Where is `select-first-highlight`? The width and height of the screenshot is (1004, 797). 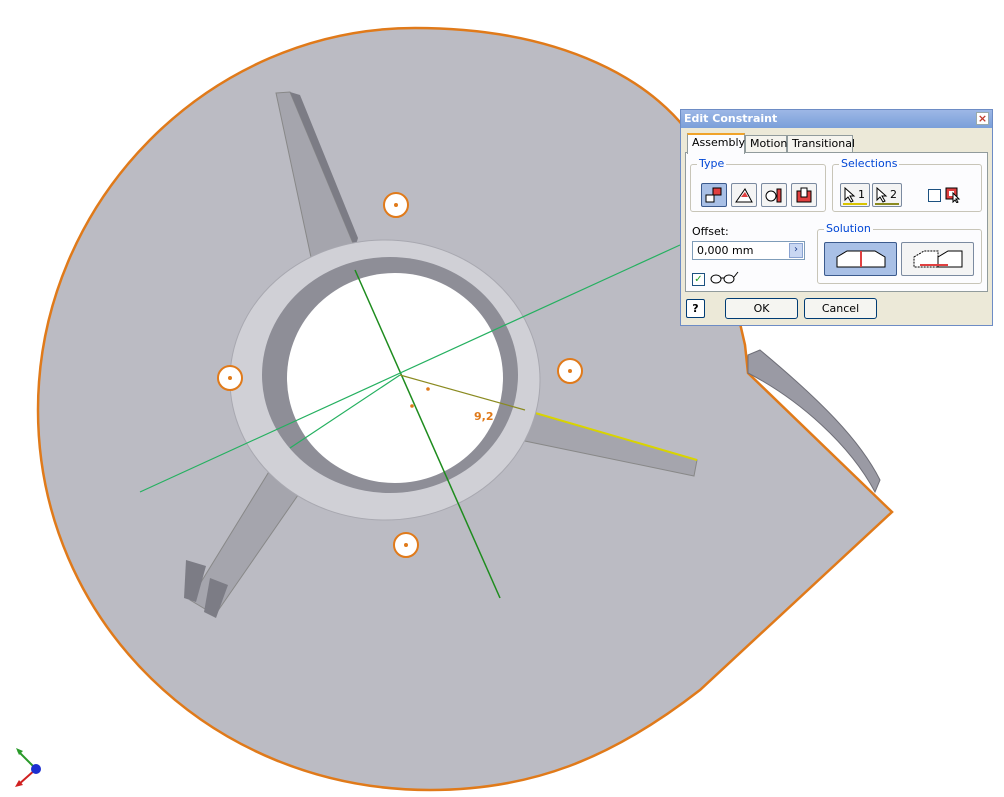 select-first-highlight is located at coordinates (855, 204).